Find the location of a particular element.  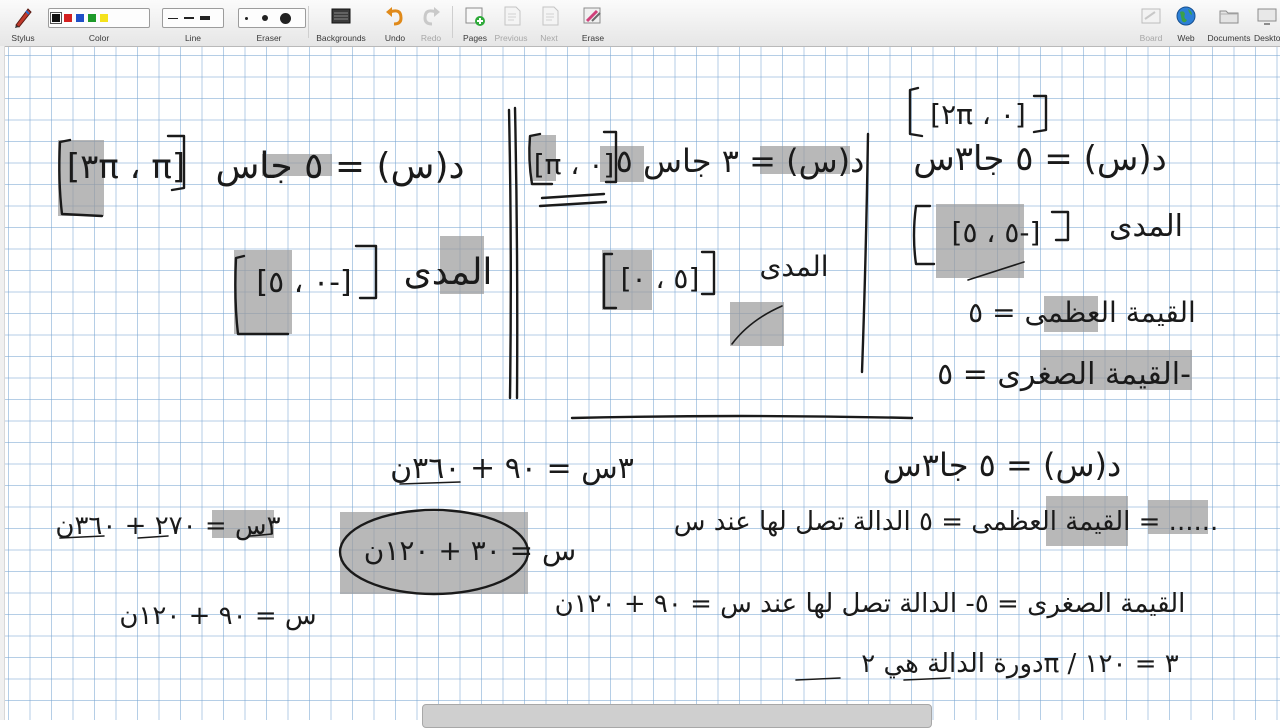

documents-button: Documents is located at coordinates (1229, 23).